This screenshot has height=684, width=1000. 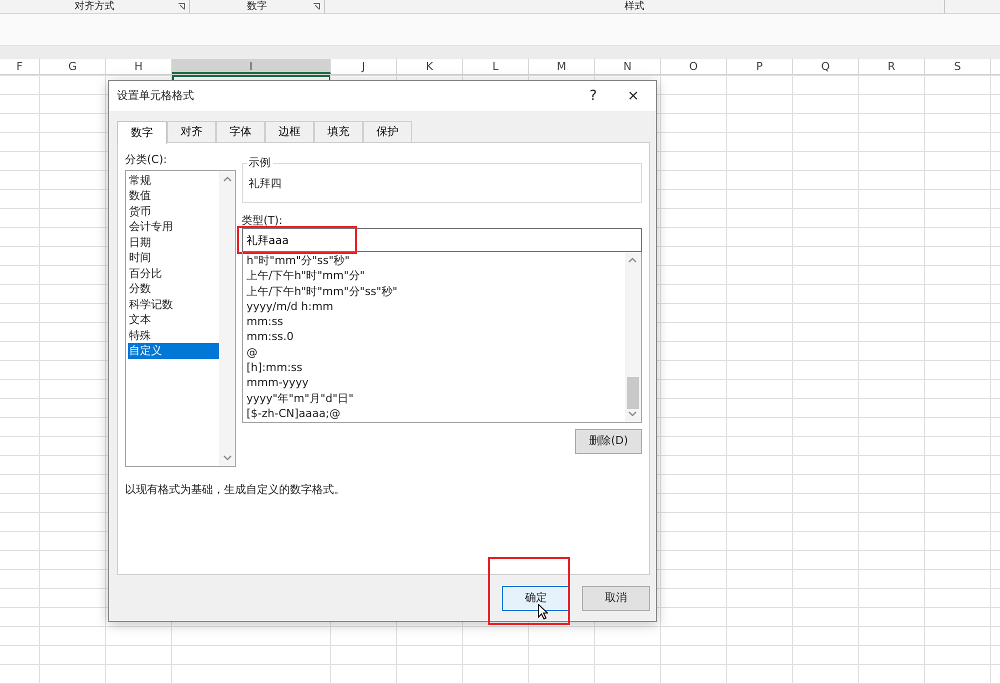 I want to click on description-text: 以现有格式为基础，生成自定义的数字格式。, so click(x=235, y=489).